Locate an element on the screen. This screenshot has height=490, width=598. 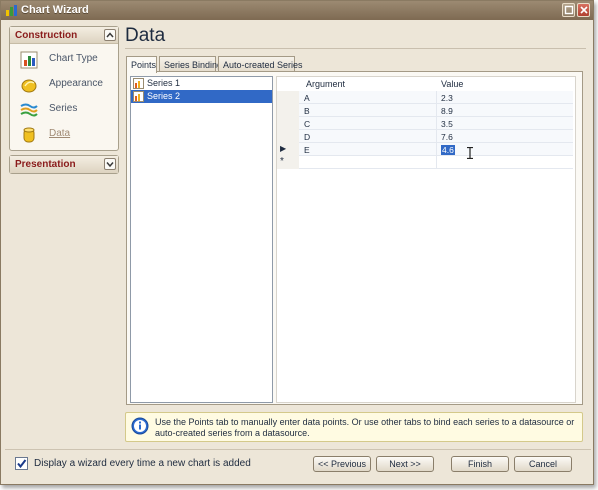
display-wizard-checkbox is located at coordinates (21, 463).